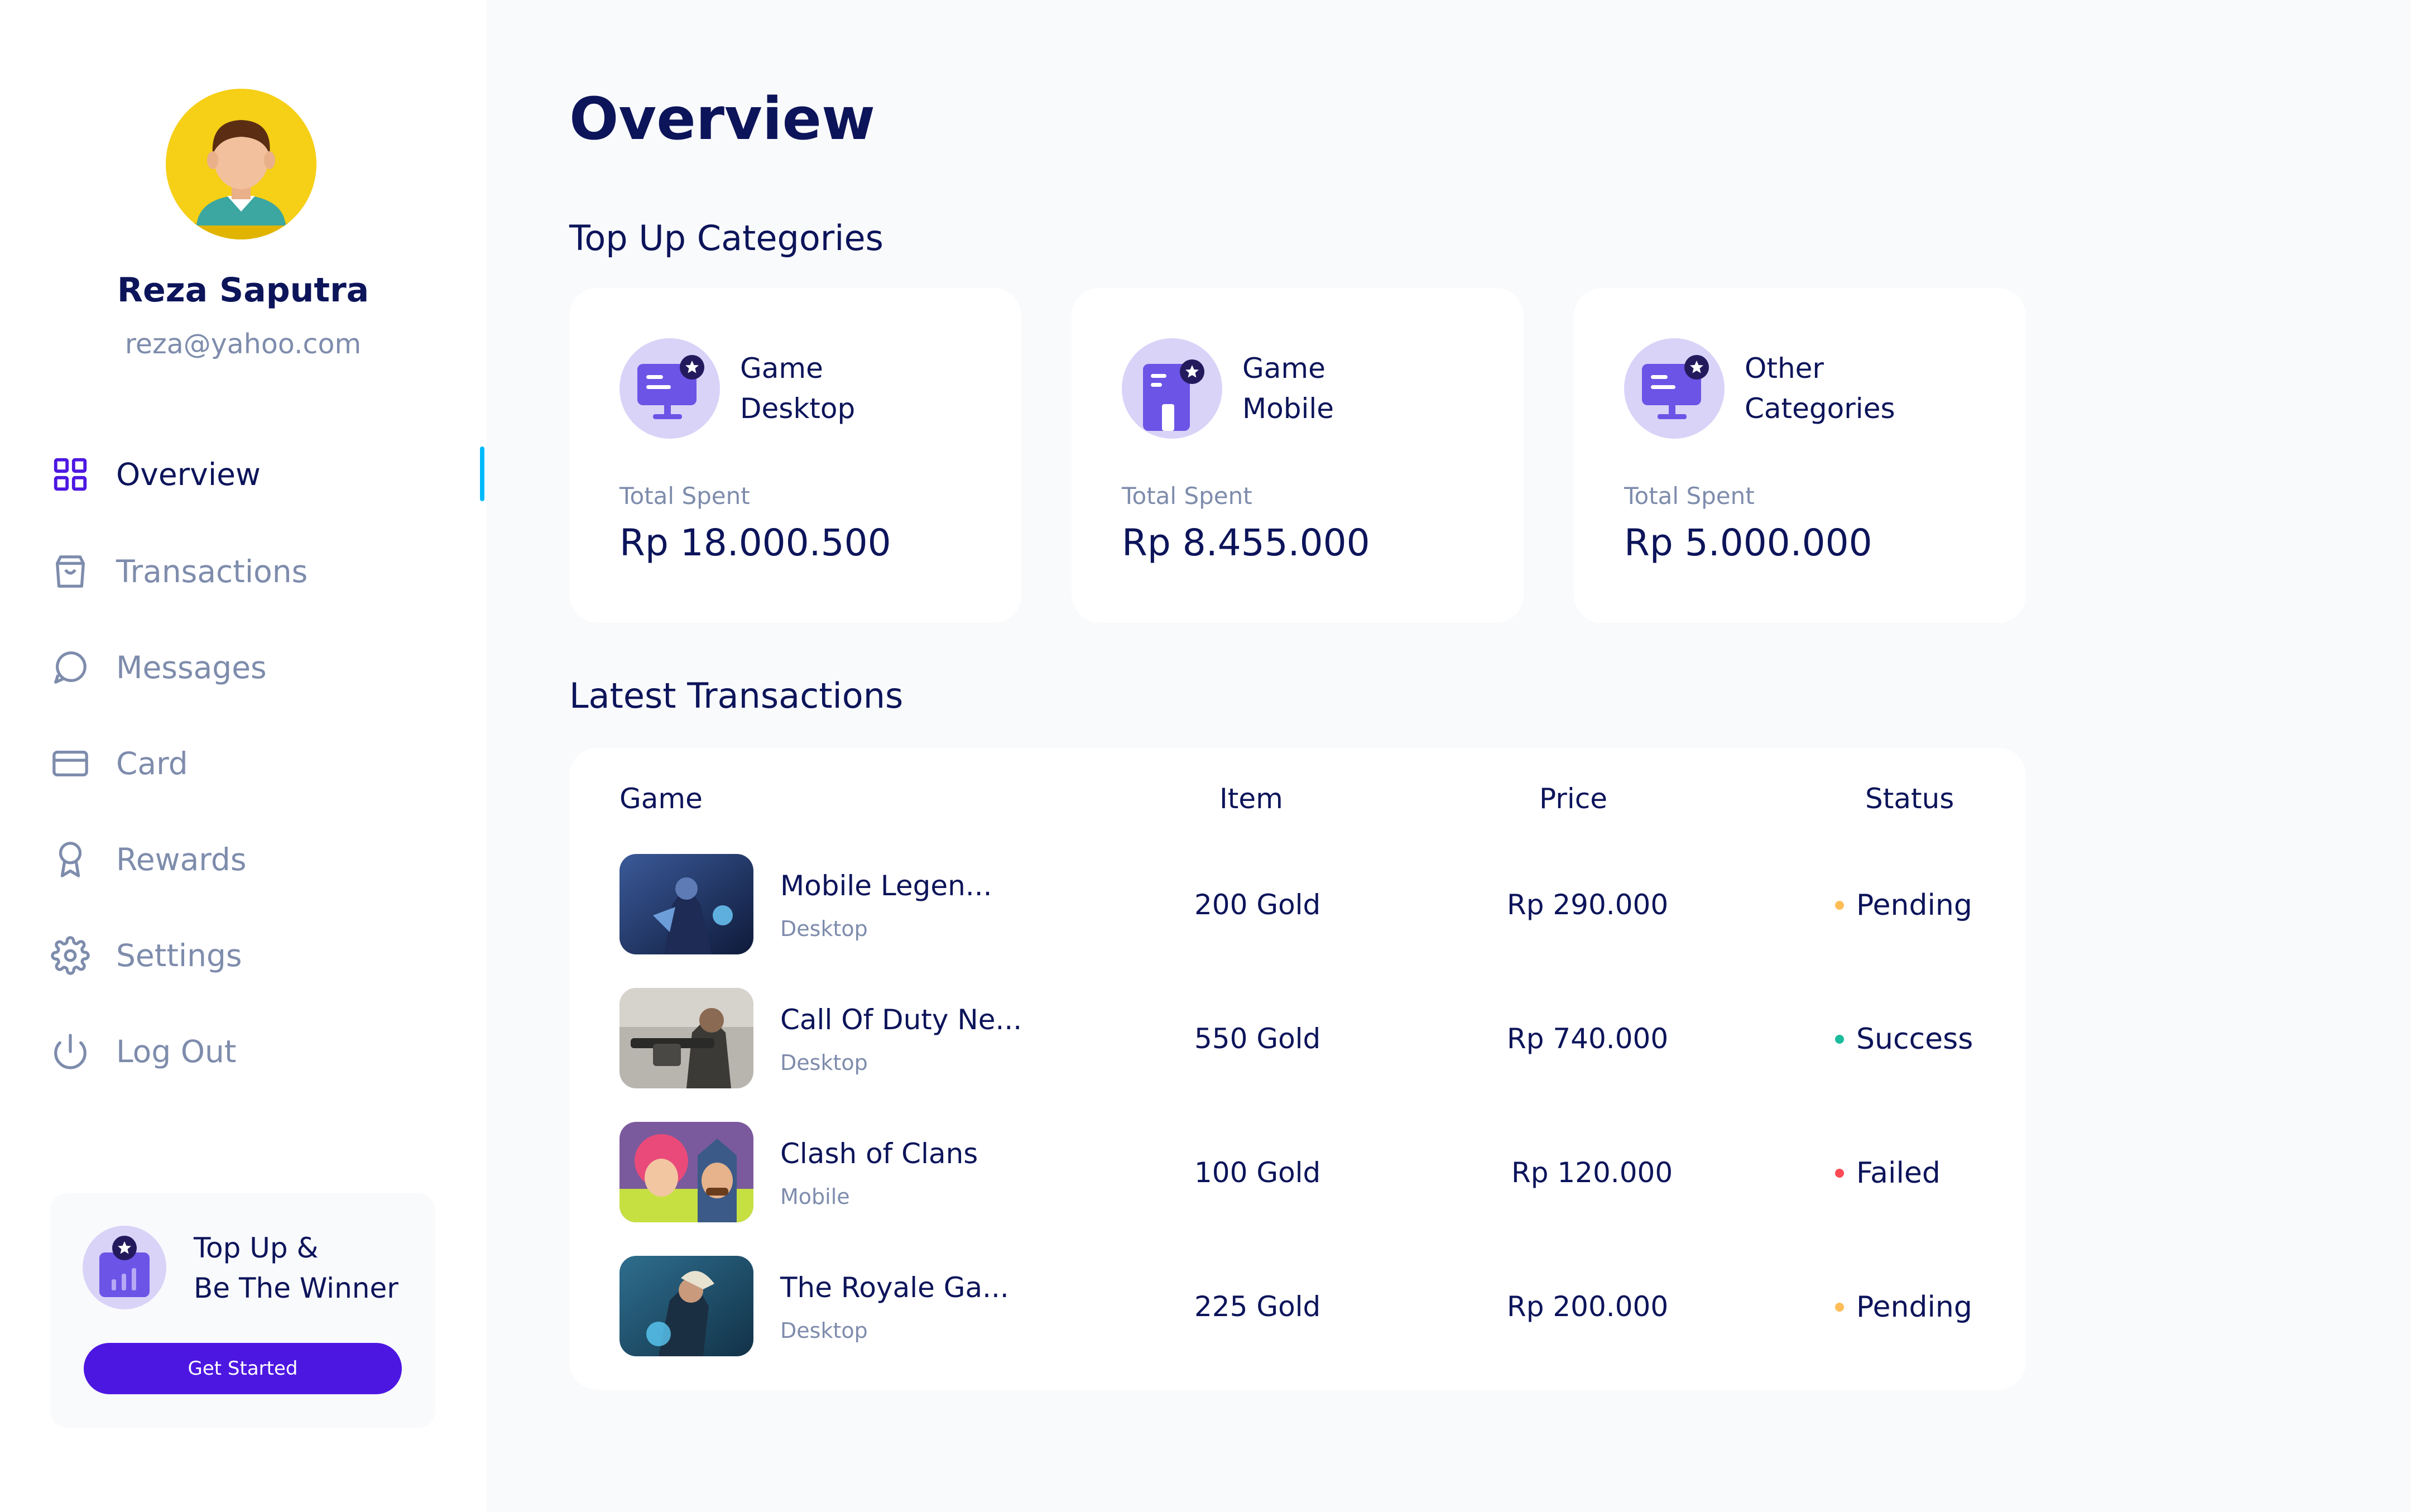  Describe the element at coordinates (1258, 1039) in the screenshot. I see `item-cell: 550 Gold` at that location.